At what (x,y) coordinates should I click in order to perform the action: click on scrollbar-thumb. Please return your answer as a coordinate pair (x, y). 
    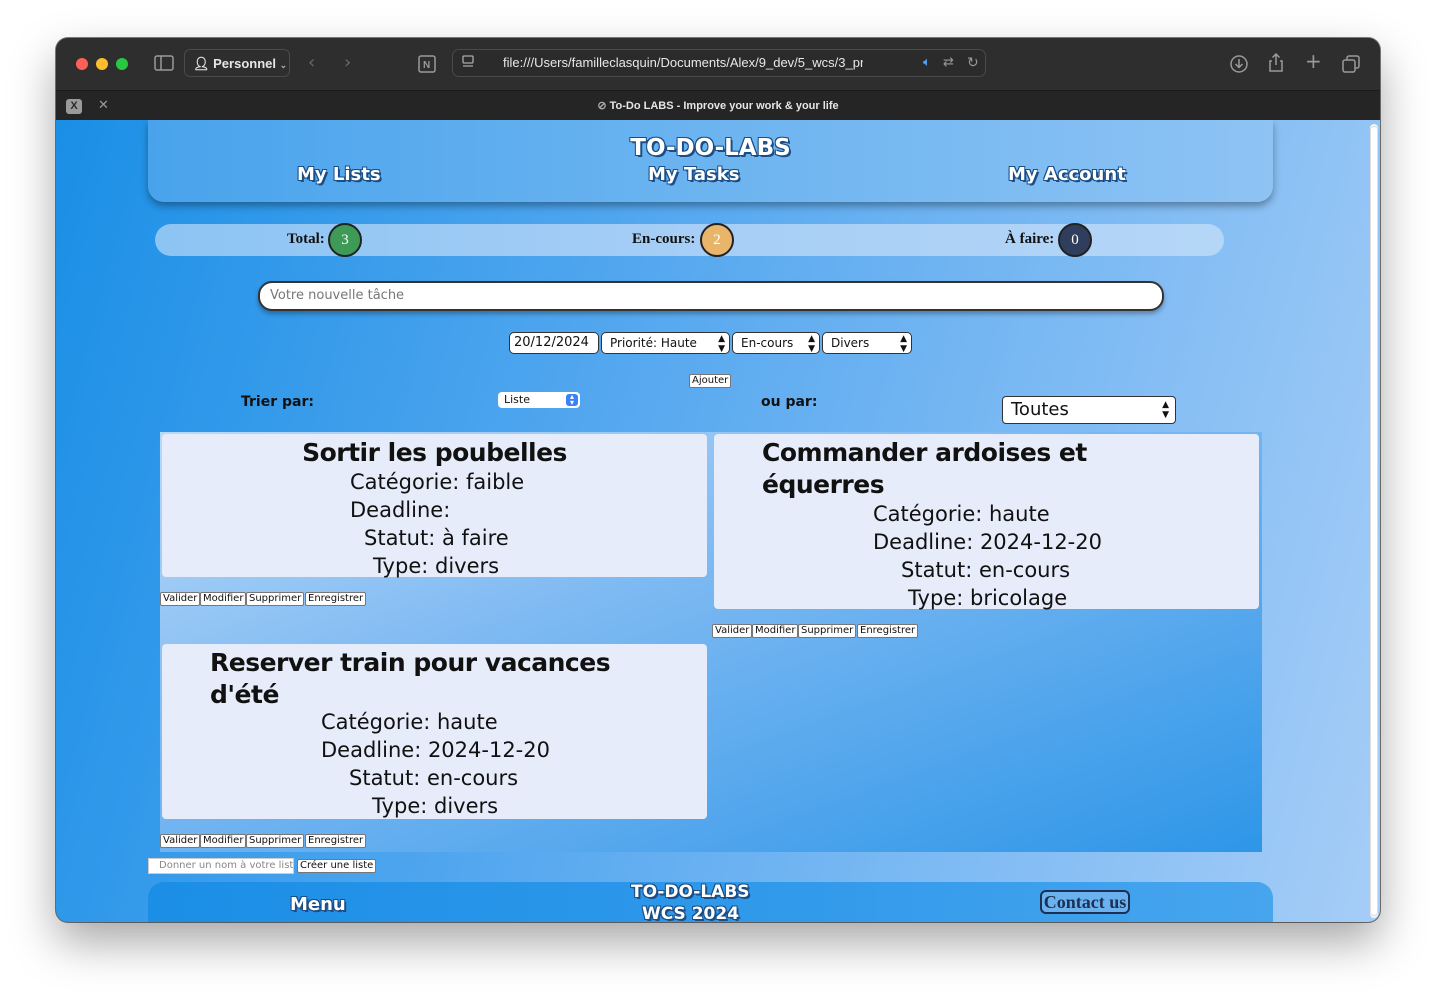
    Looking at the image, I should click on (1374, 521).